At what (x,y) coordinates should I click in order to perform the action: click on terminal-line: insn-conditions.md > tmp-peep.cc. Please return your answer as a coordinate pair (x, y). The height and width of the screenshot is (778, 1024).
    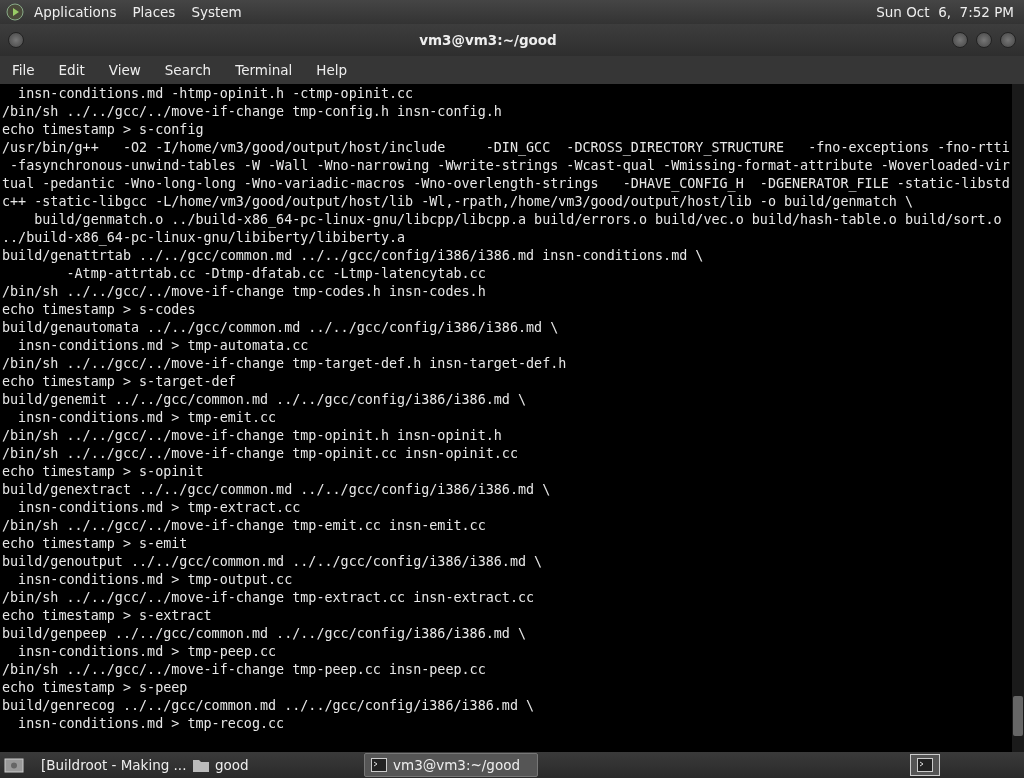
    Looking at the image, I should click on (147, 652).